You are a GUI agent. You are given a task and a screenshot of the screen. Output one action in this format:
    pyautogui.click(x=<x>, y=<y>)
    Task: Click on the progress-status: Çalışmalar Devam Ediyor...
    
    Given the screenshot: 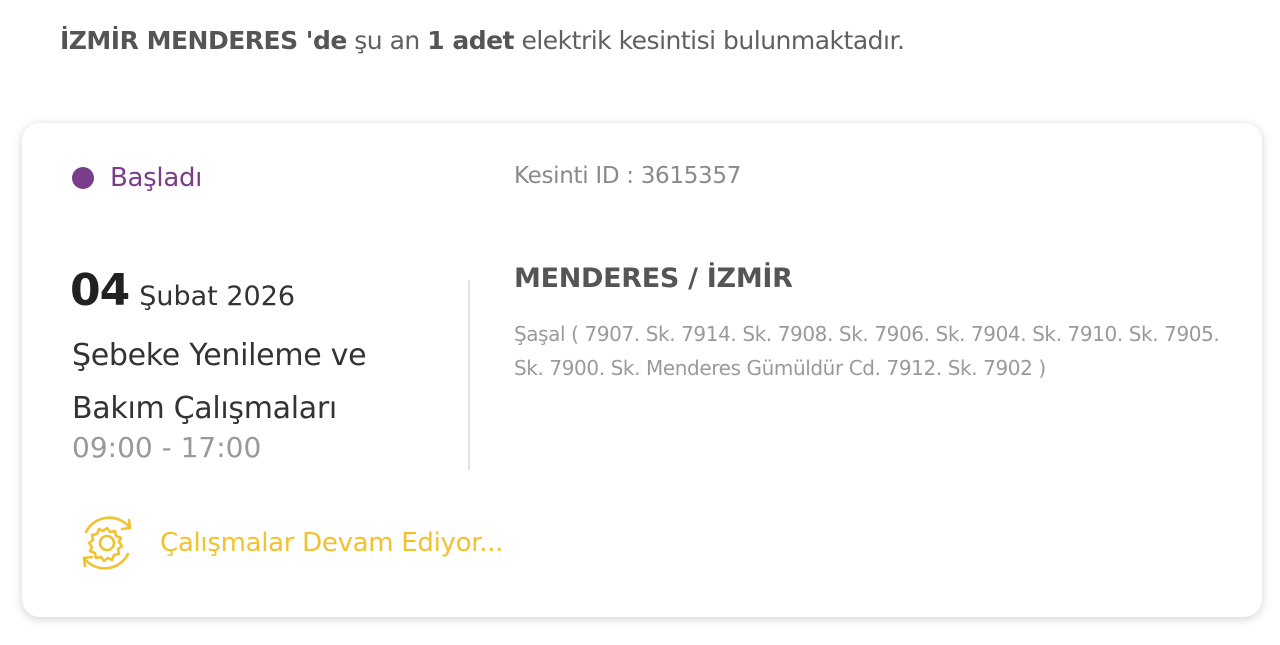 What is the action you would take?
    pyautogui.click(x=287, y=543)
    